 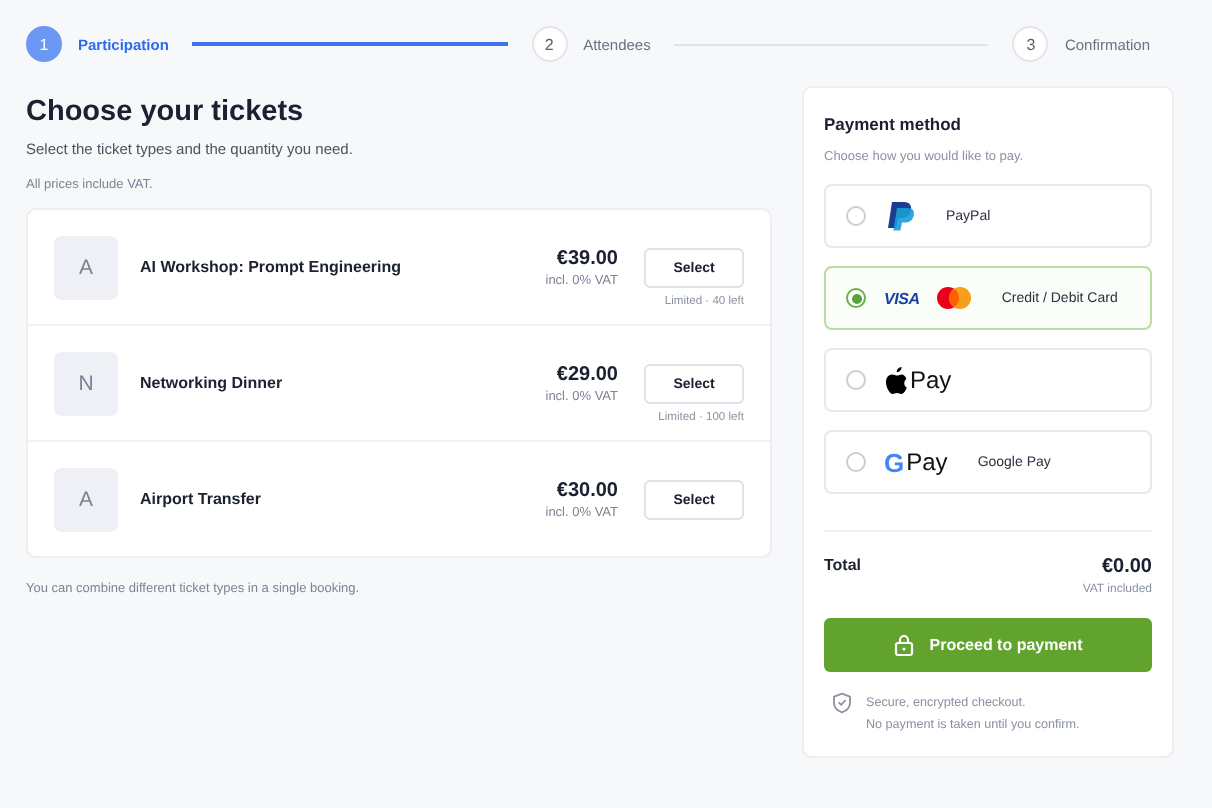 I want to click on panel-title: Payment method, so click(x=893, y=124).